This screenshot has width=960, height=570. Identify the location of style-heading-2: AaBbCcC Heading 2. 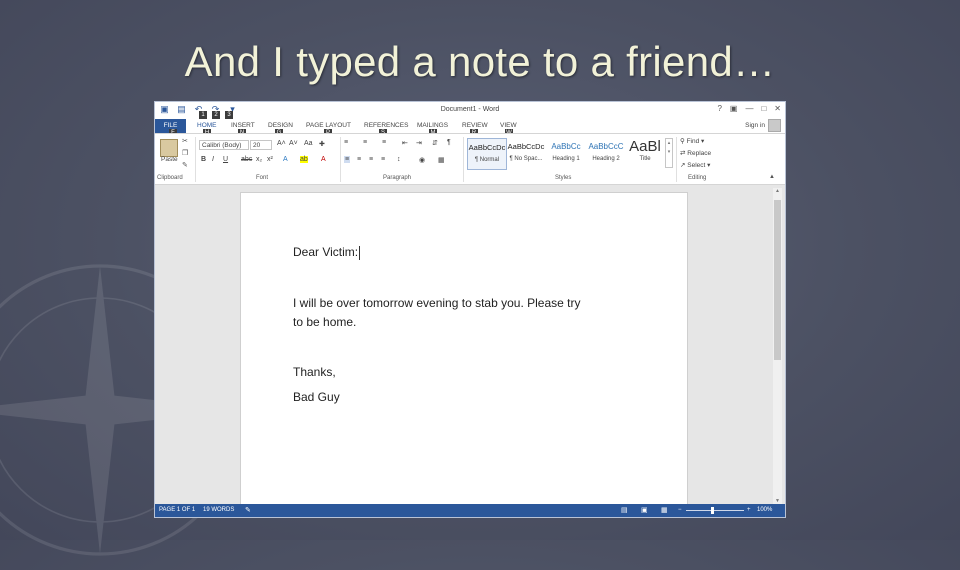
(606, 153).